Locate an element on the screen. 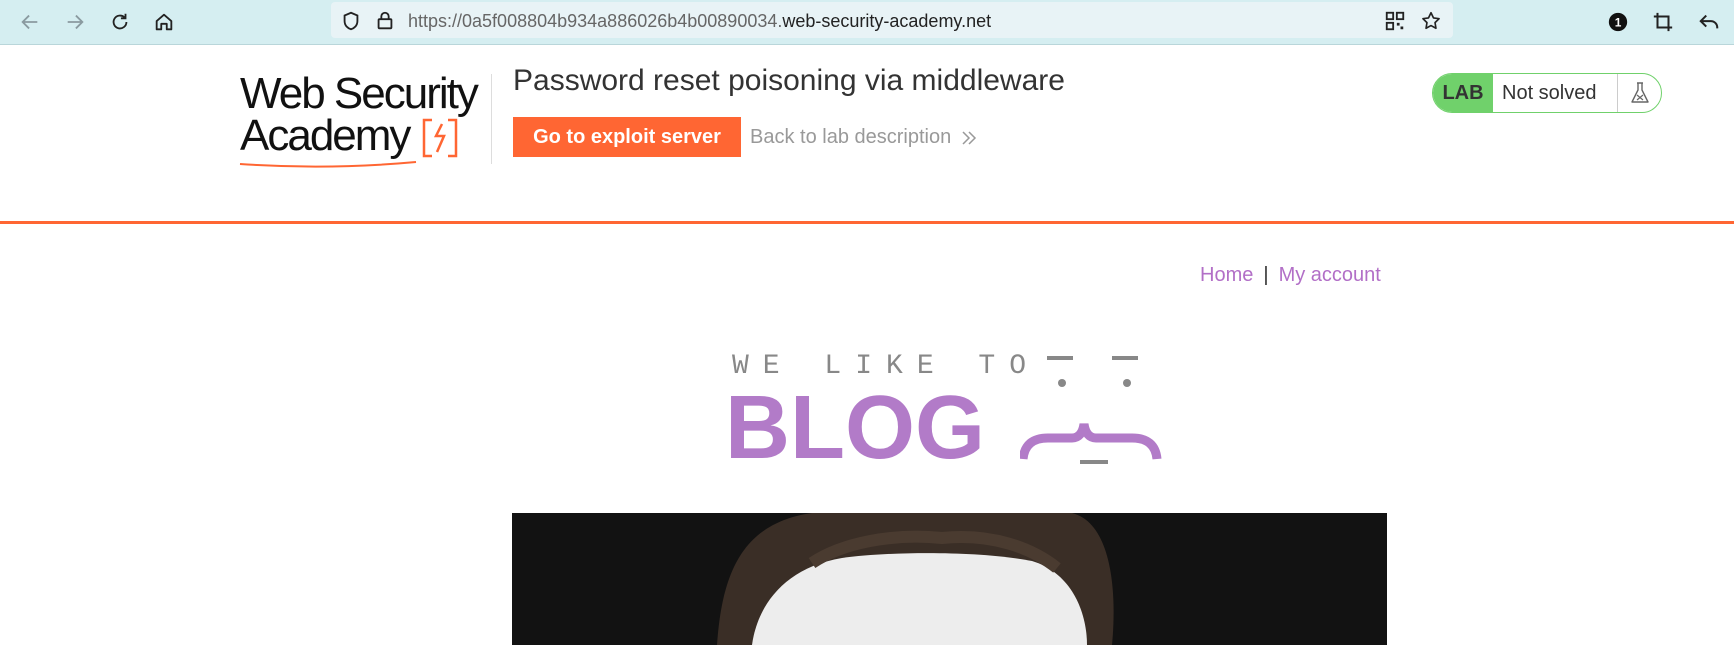 The image size is (1734, 645). smiley-face-icon is located at coordinates (1091, 410).